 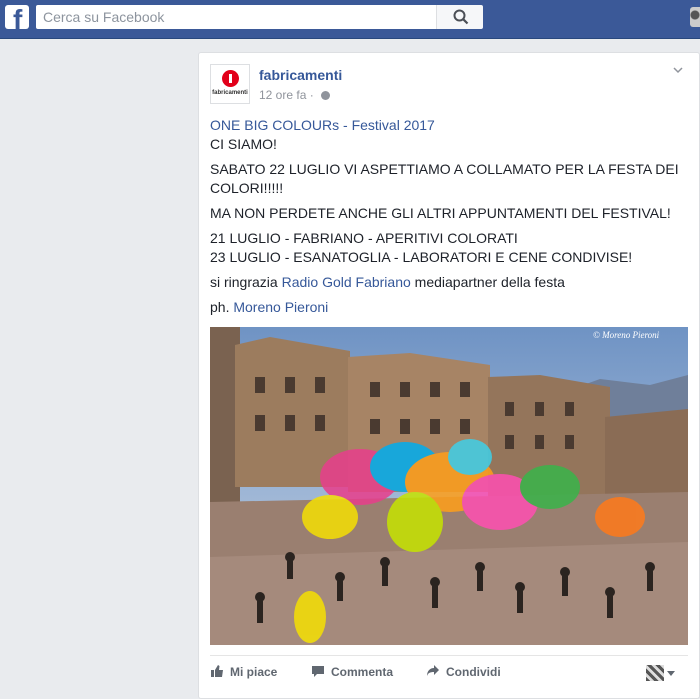 I want to click on post-line-1: CI SIAMO!, so click(x=243, y=144).